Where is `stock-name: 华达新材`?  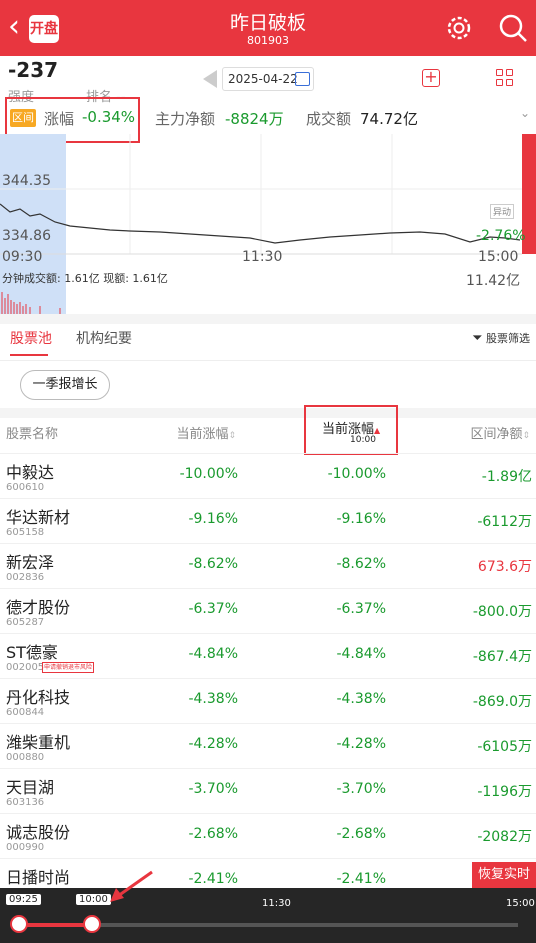
stock-name: 华达新材 is located at coordinates (38, 517).